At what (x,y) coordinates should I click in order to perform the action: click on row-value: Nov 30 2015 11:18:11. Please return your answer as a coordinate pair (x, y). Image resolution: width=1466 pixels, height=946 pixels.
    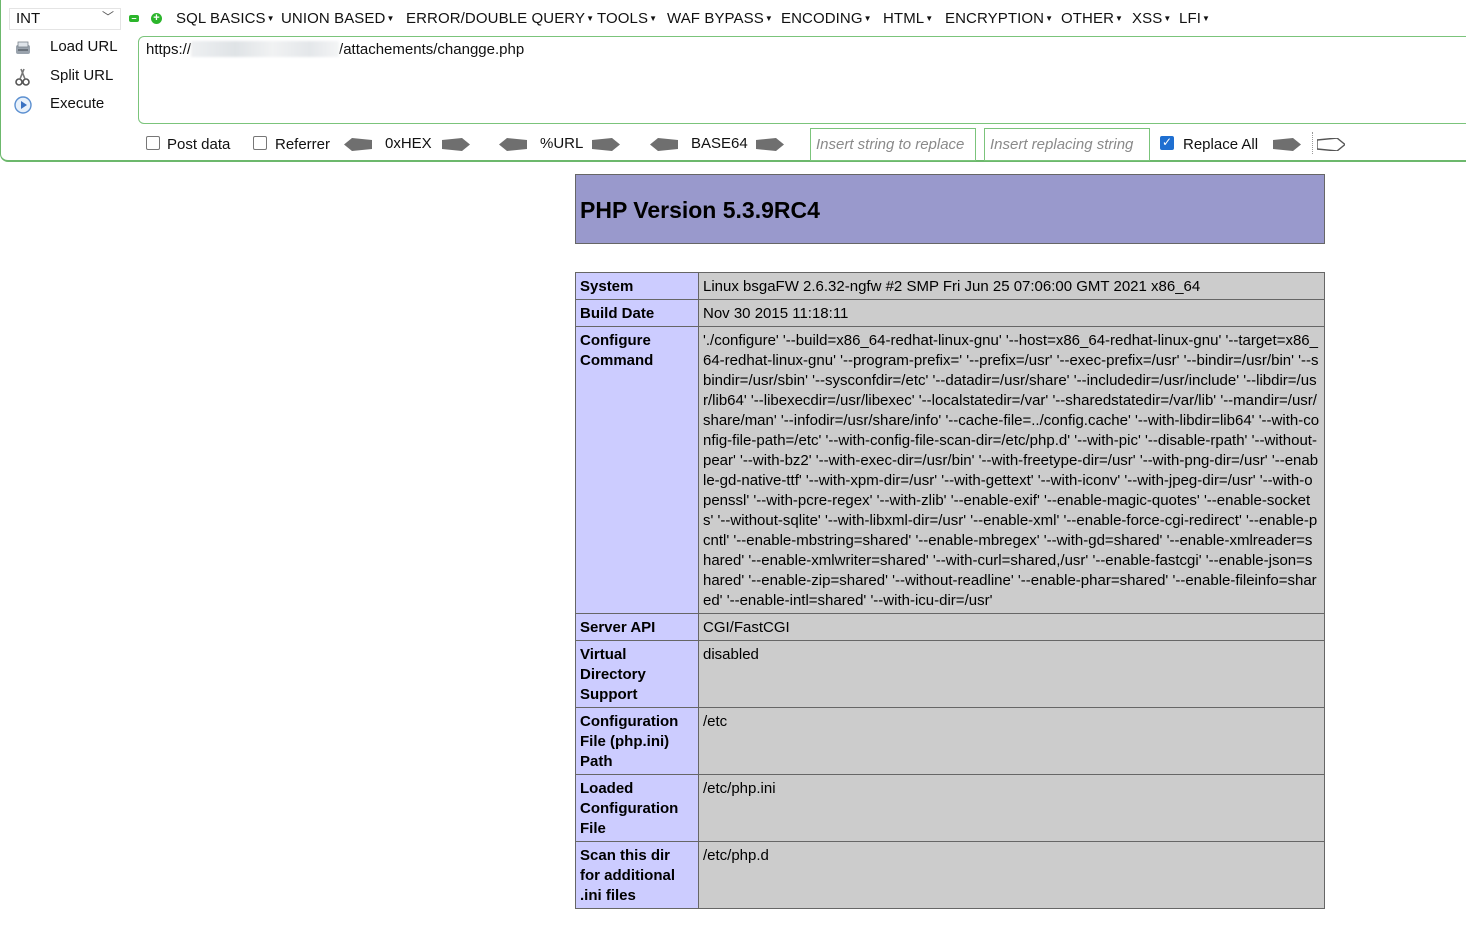
    Looking at the image, I should click on (1011, 313).